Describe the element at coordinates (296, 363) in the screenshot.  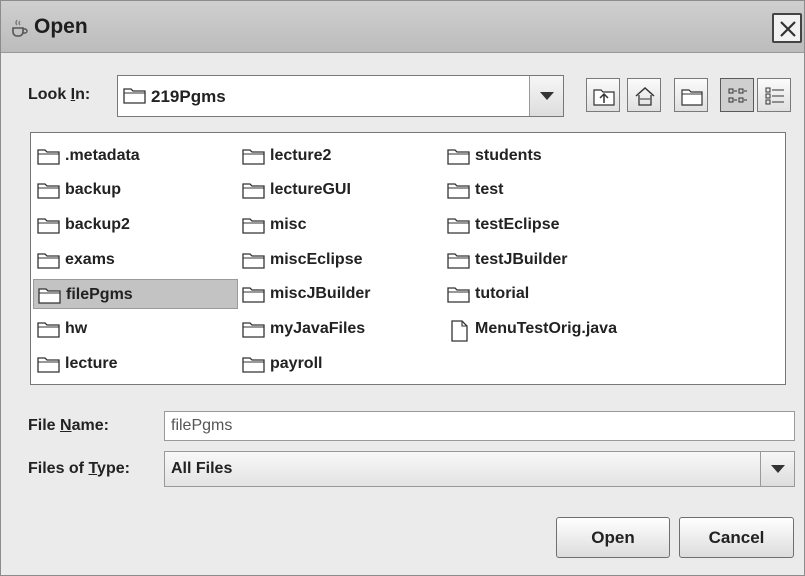
I see `item-label: payroll` at that location.